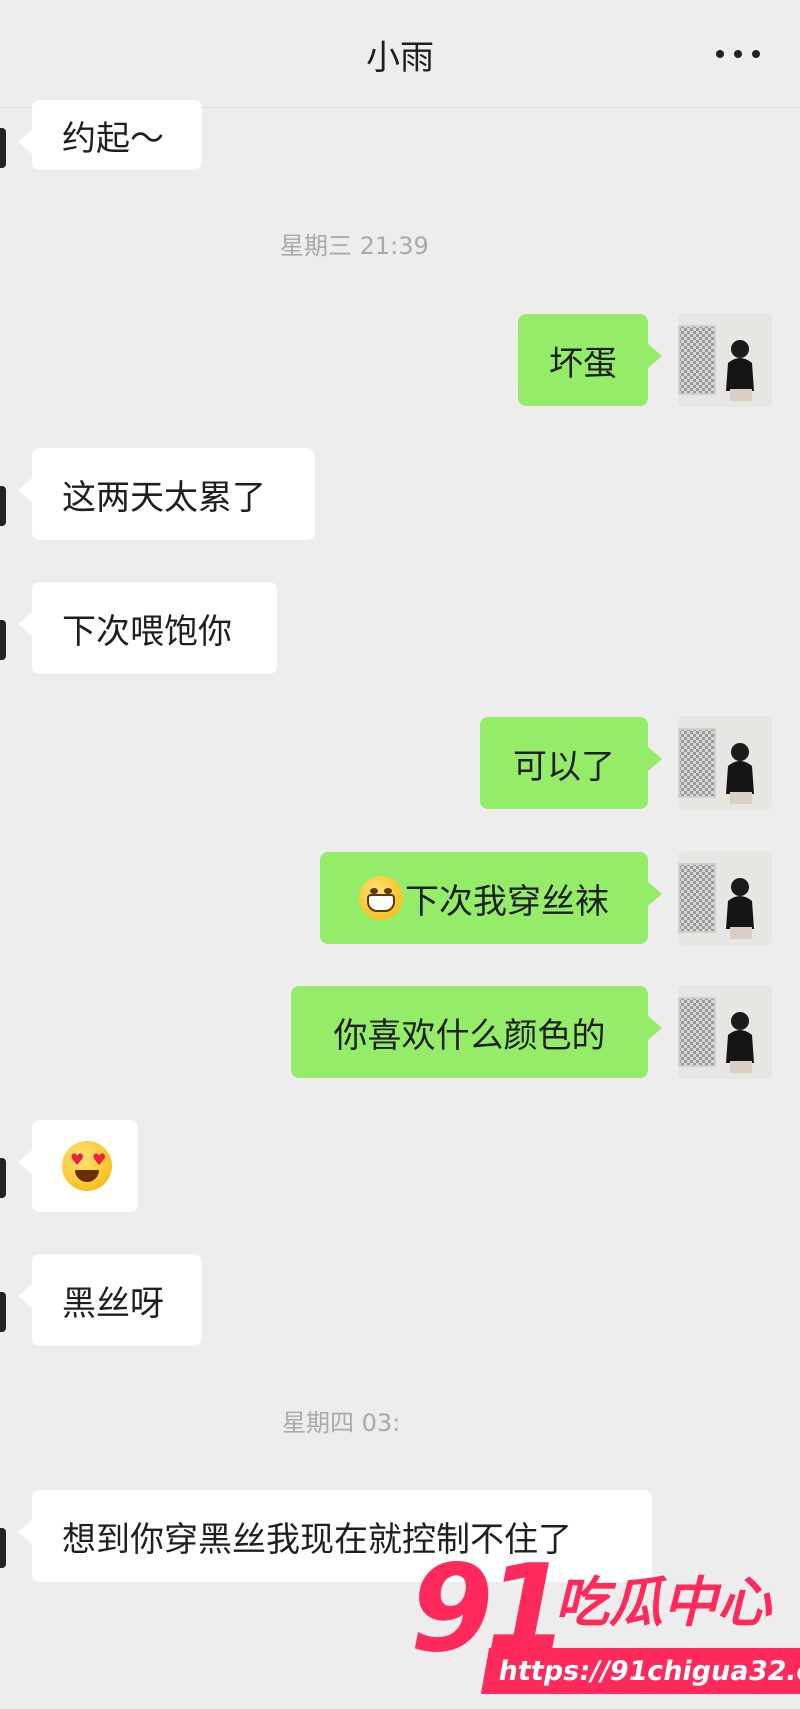 The width and height of the screenshot is (800, 1709). I want to click on watermark-name: 吃瓜中心, so click(663, 1602).